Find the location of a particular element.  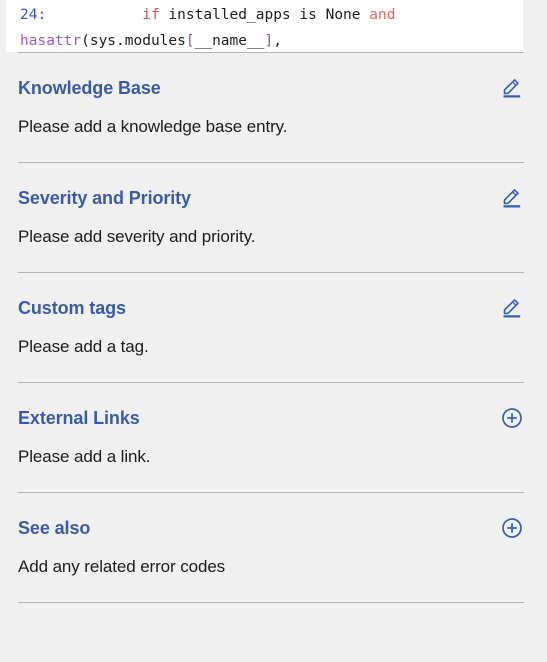

section-body-severity-and-priority: Please add severity and priority. is located at coordinates (137, 236).